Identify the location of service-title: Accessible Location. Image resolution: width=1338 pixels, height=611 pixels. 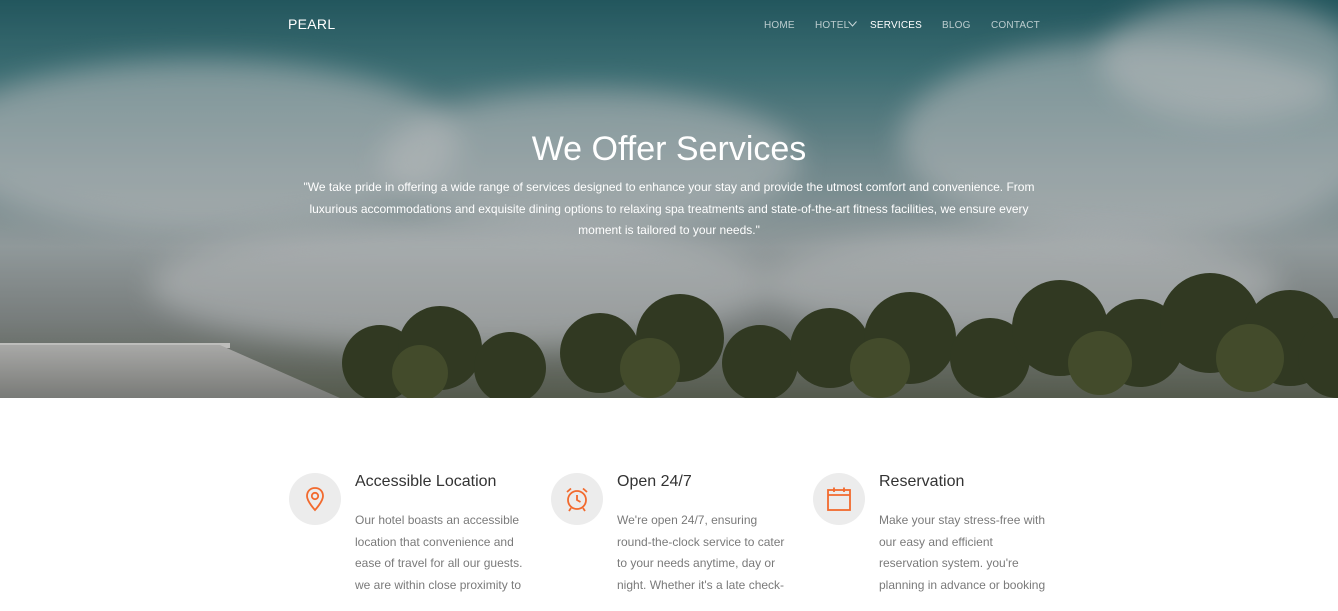
(426, 481).